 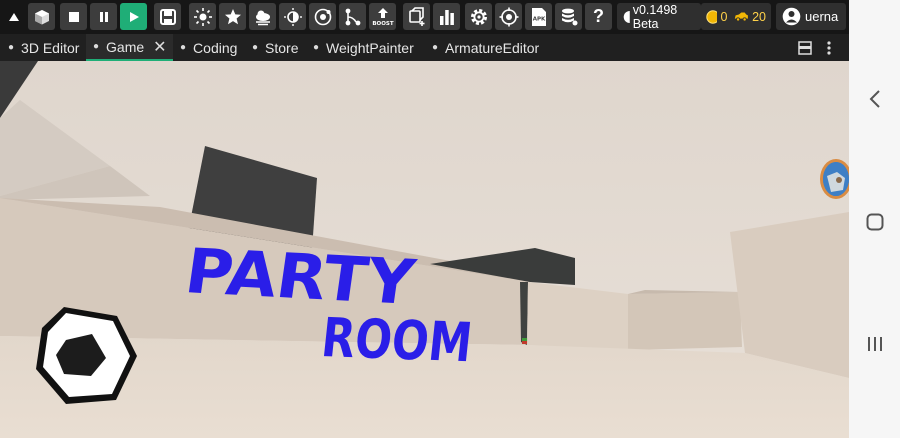 What do you see at coordinates (159, 47) in the screenshot?
I see `close-tab-icon: ✕` at bounding box center [159, 47].